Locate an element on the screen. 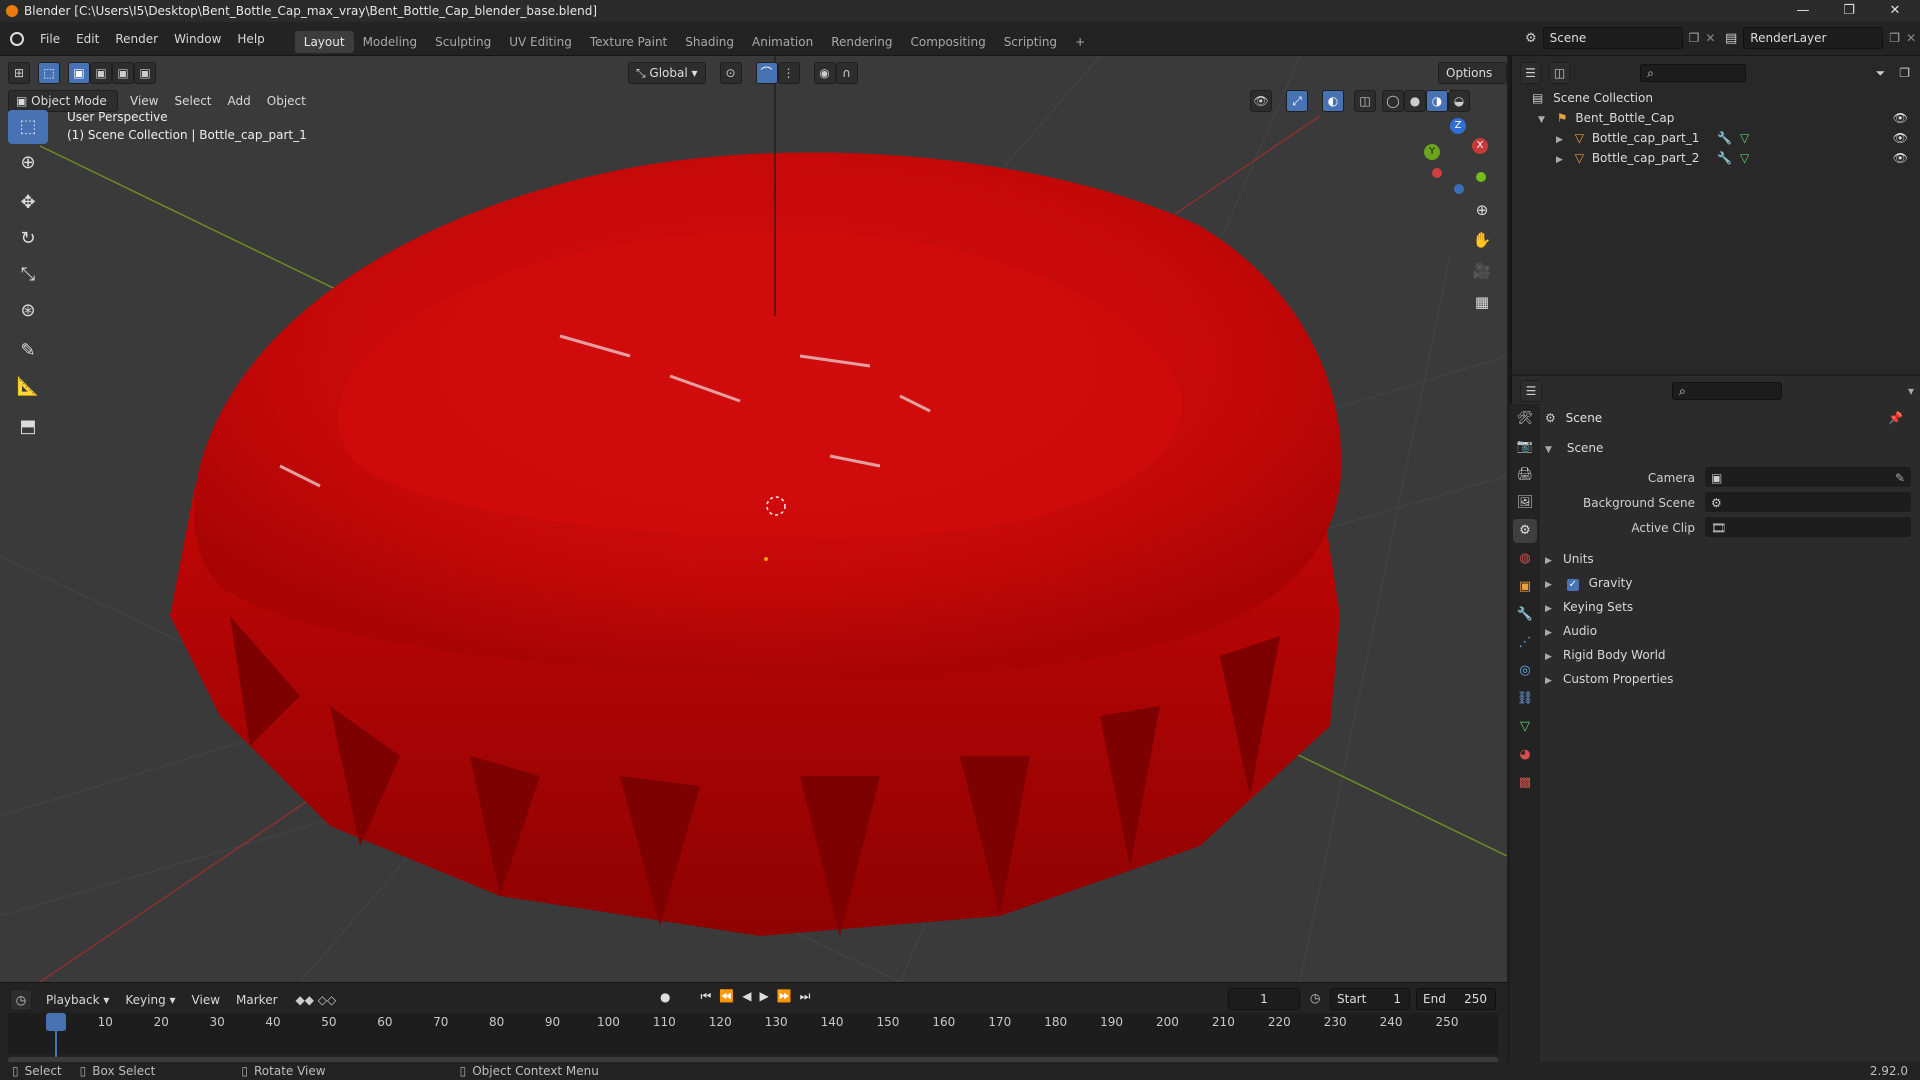 Image resolution: width=1920 pixels, height=1080 pixels. playback-controls-icons: ⏮⏪◀▶⏩⏭ is located at coordinates (759, 996).